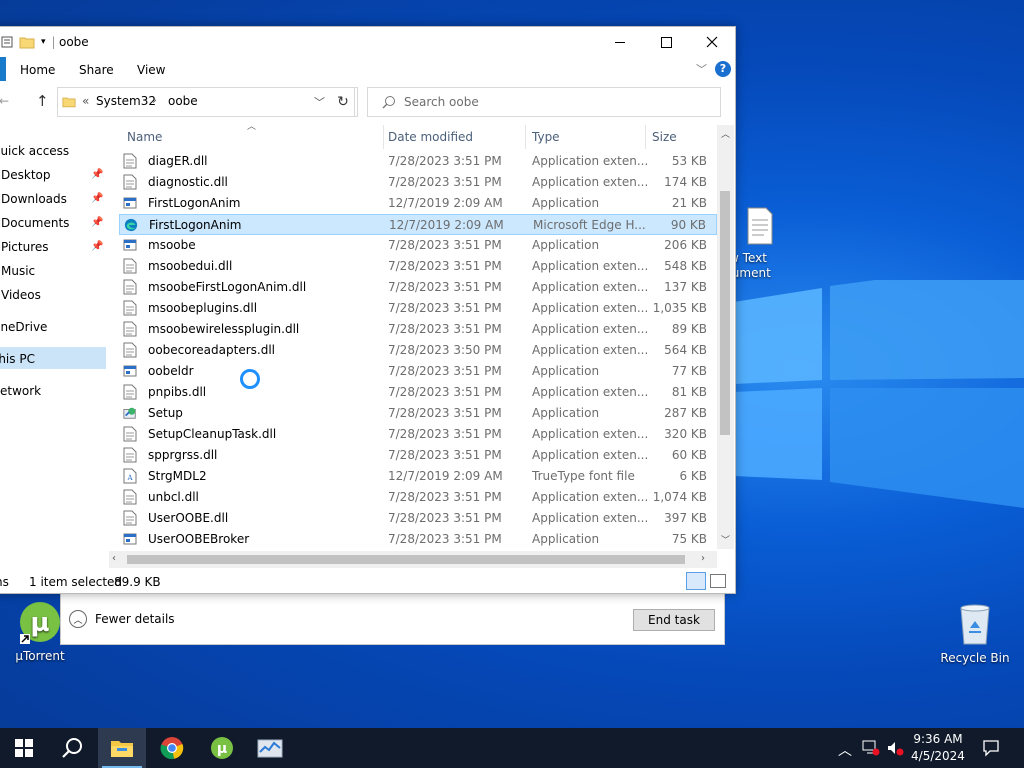  Describe the element at coordinates (183, 455) in the screenshot. I see `file-name: spprgrss.dll` at that location.